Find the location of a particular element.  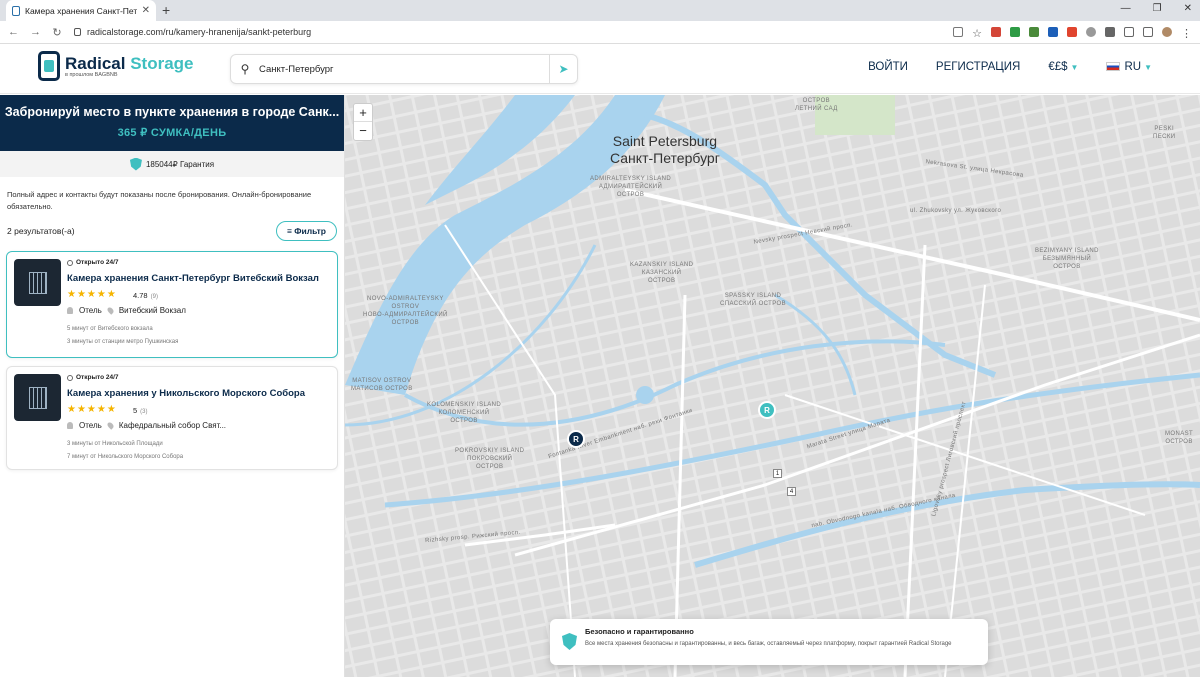

extension-red-icon is located at coordinates (1072, 32).